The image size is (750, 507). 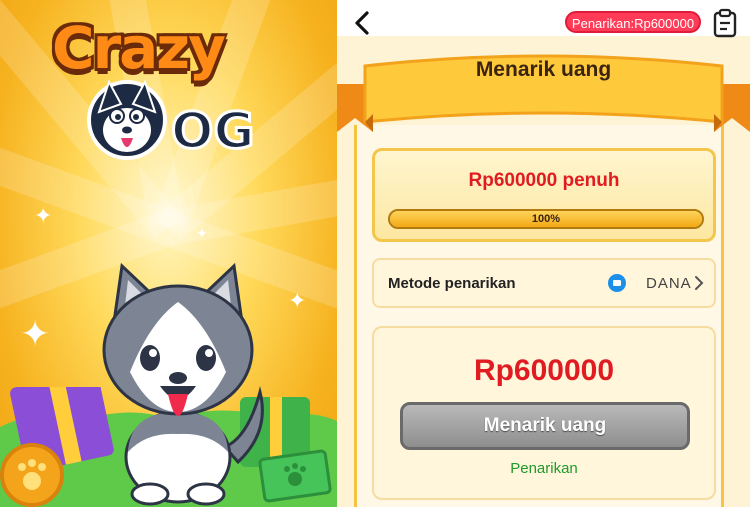 What do you see at coordinates (544, 195) in the screenshot?
I see `amount-progress-card: Rp600000 penuh 100%` at bounding box center [544, 195].